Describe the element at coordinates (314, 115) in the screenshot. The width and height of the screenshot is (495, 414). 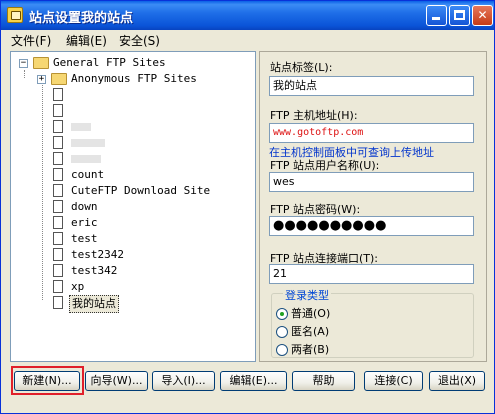
I see `host-caption: FTP 主机地址(H):` at that location.